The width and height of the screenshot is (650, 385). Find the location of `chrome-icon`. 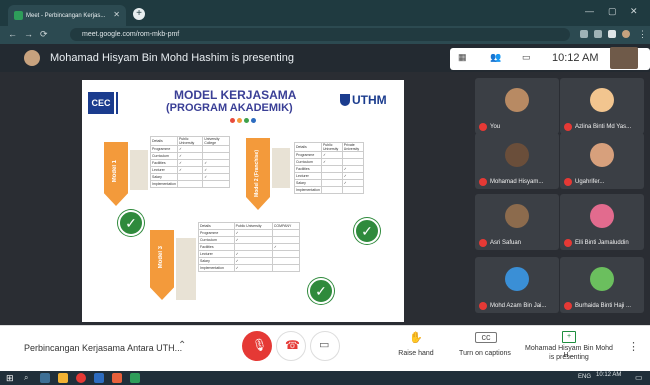

chrome-icon is located at coordinates (81, 378).